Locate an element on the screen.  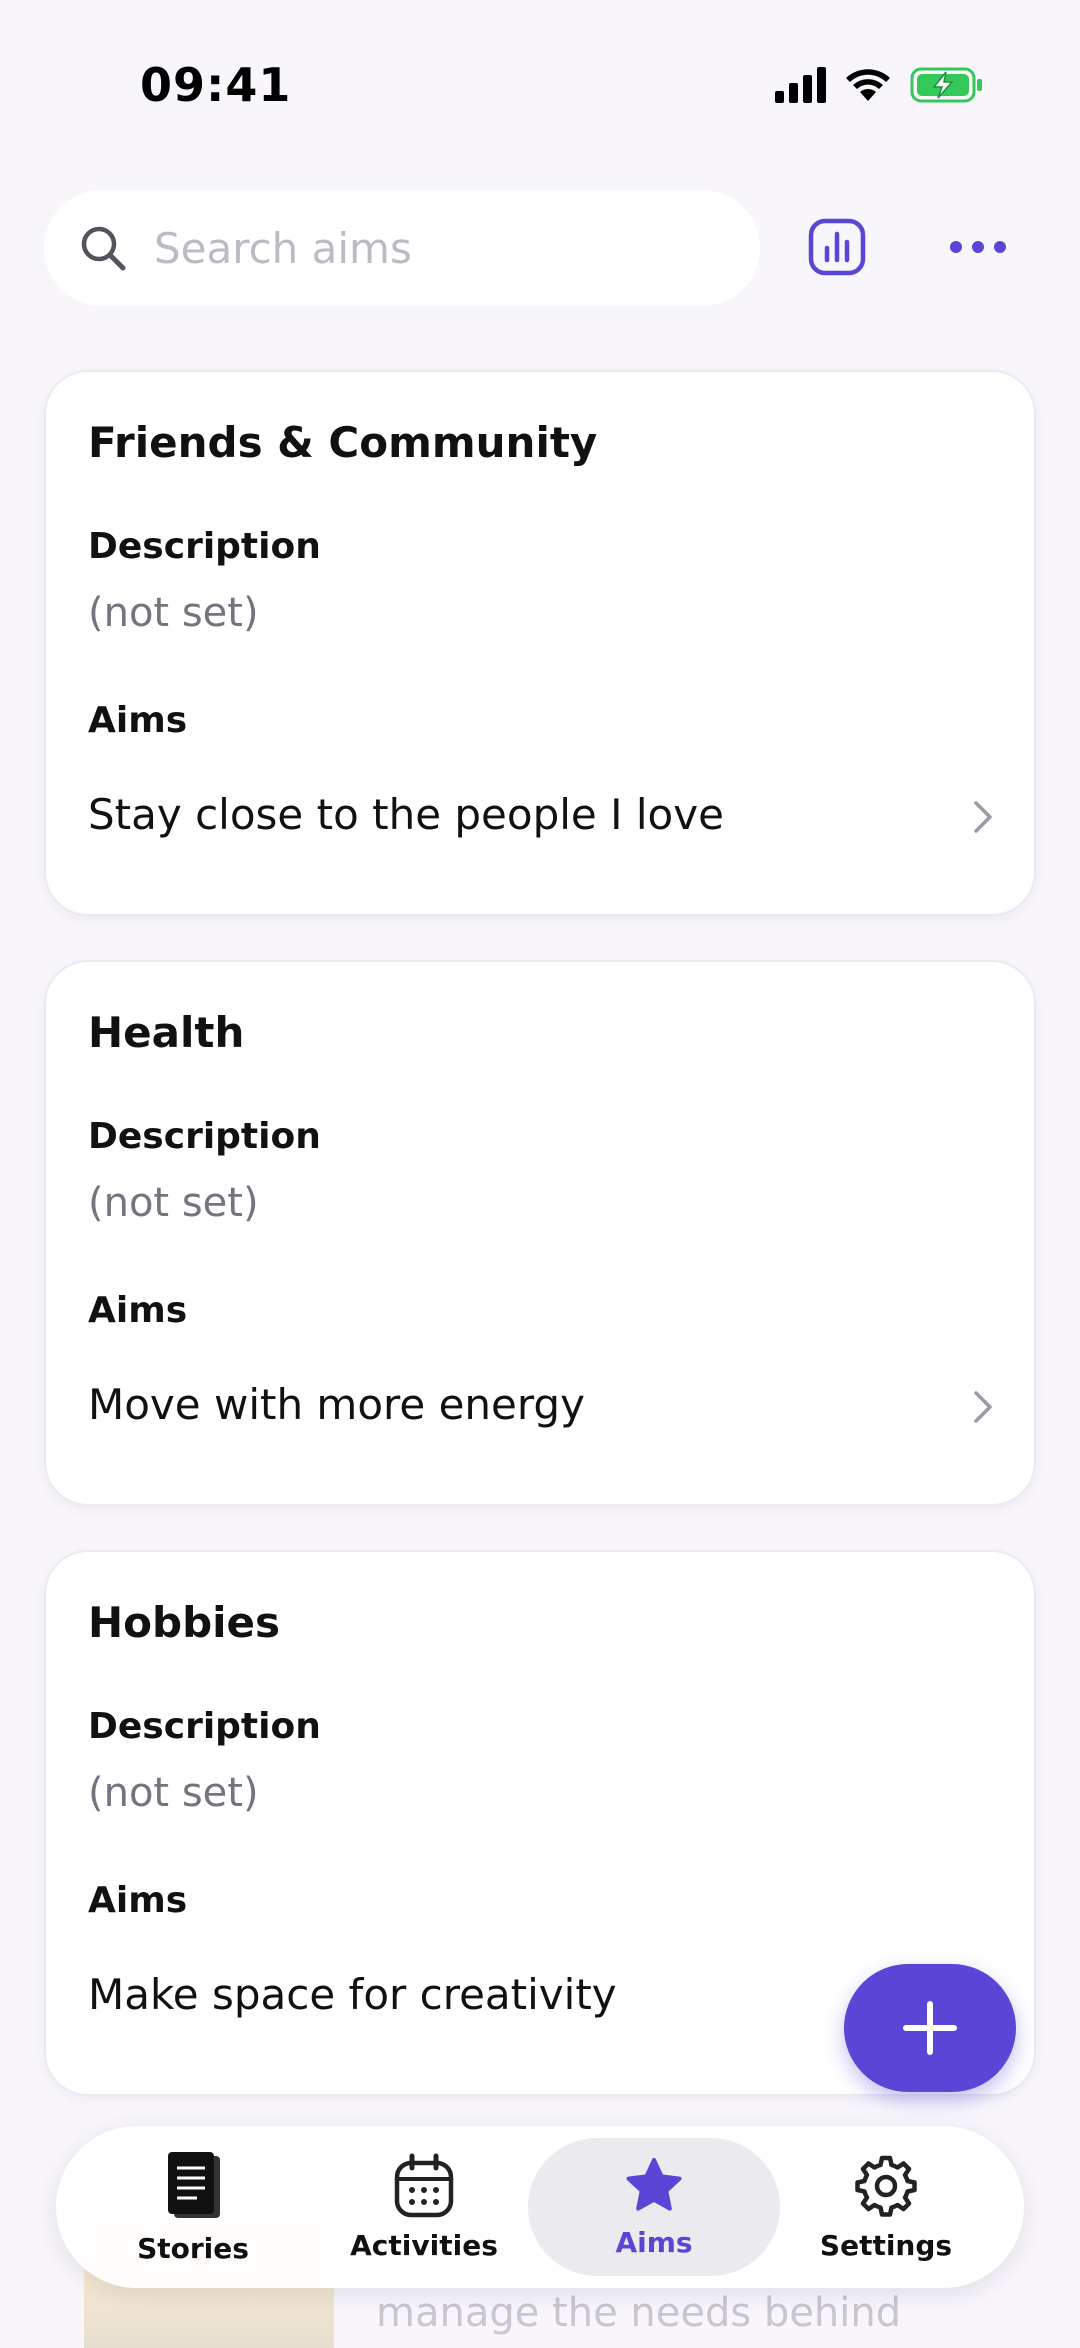
add-aim-button is located at coordinates (930, 2028).